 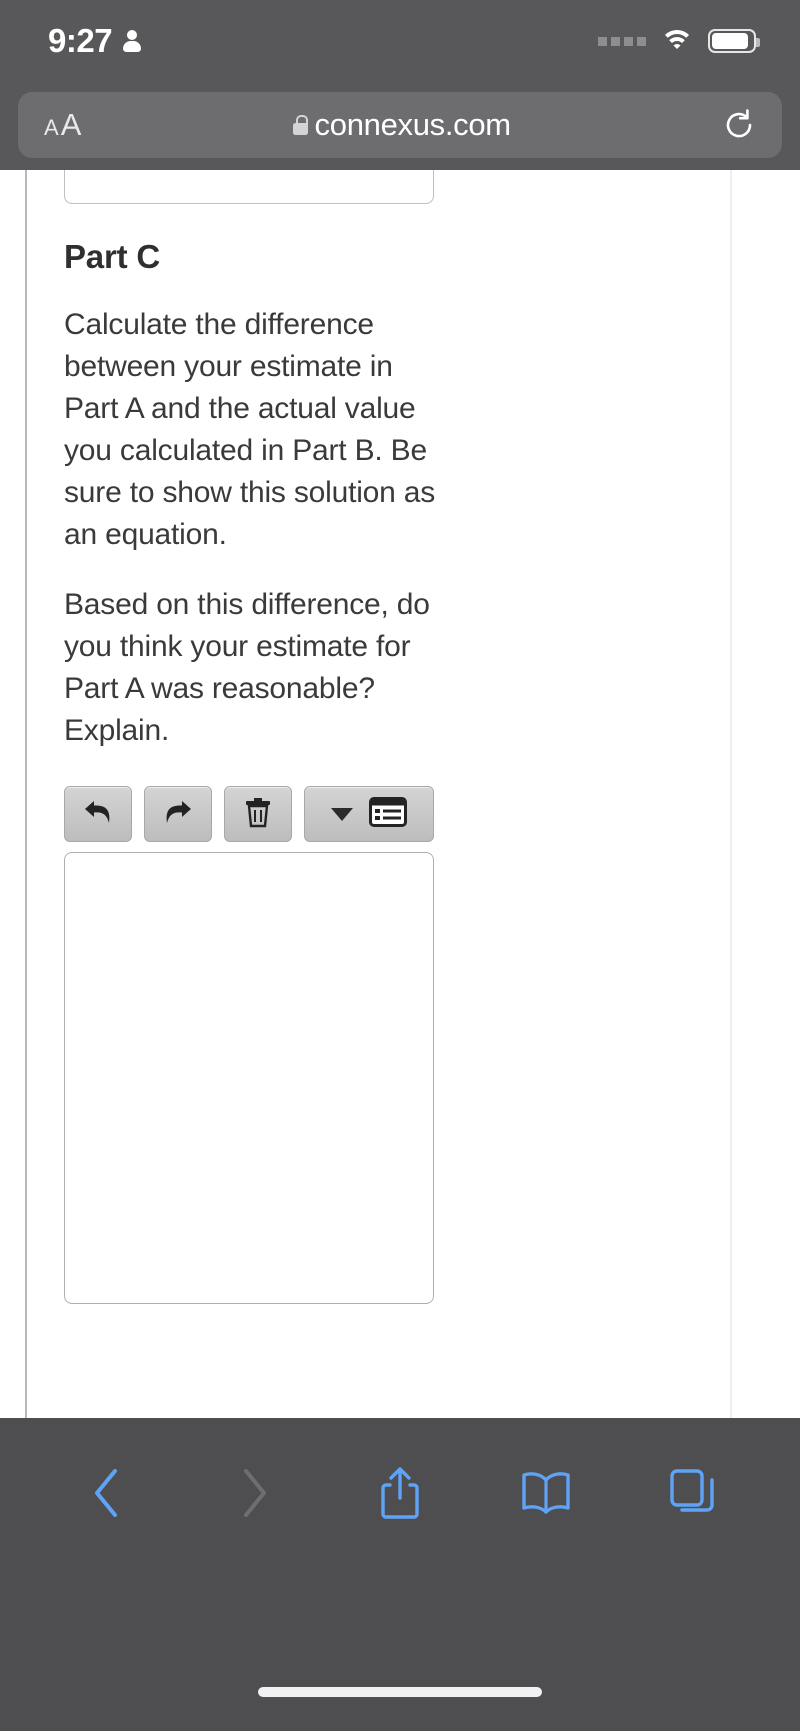 I want to click on battery-icon, so click(x=734, y=41).